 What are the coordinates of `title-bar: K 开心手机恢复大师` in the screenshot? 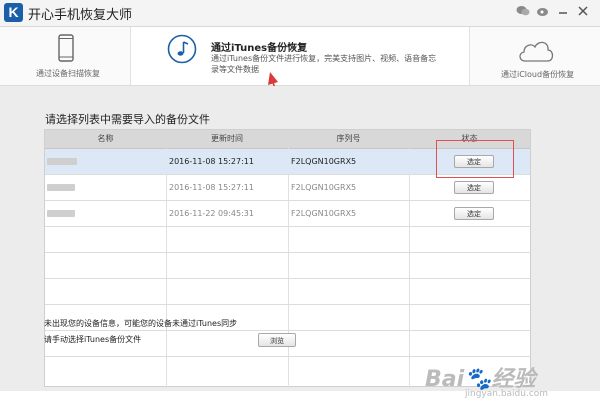 It's located at (300, 13).